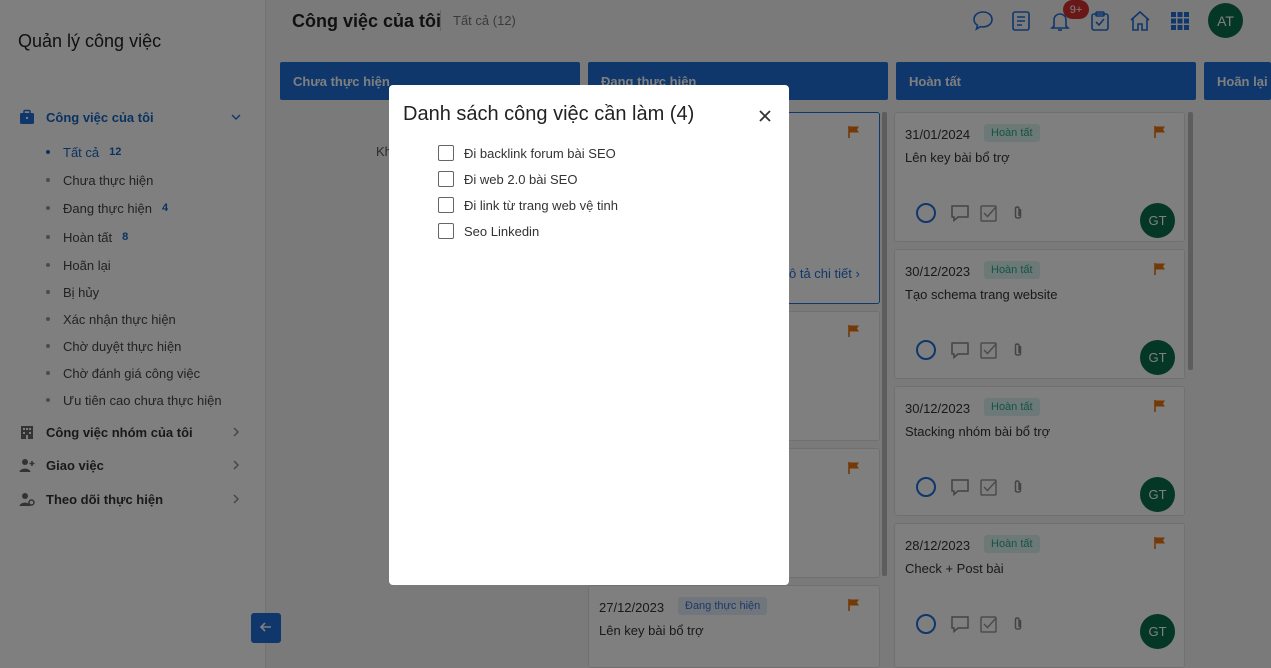  What do you see at coordinates (541, 205) in the screenshot?
I see `todo-label: Đi link từ trang web vệ tinh` at bounding box center [541, 205].